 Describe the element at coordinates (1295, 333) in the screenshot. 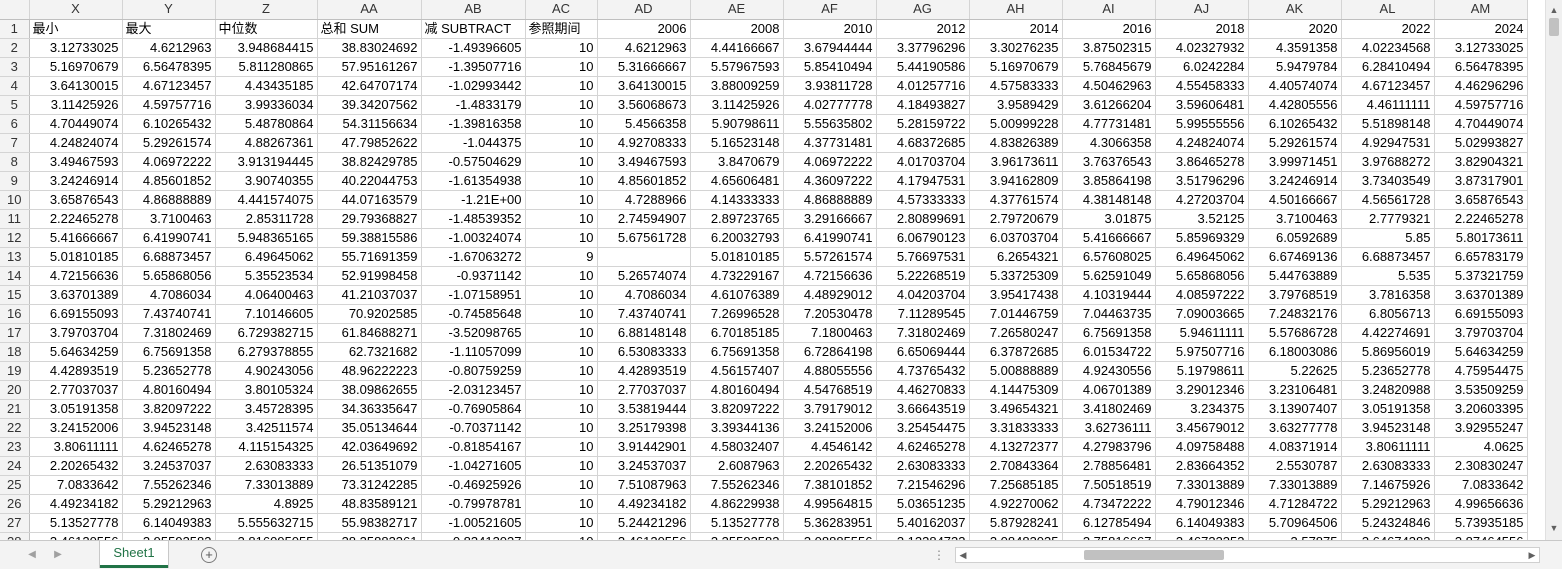

I see `cell-ak17: 5.57686728` at that location.